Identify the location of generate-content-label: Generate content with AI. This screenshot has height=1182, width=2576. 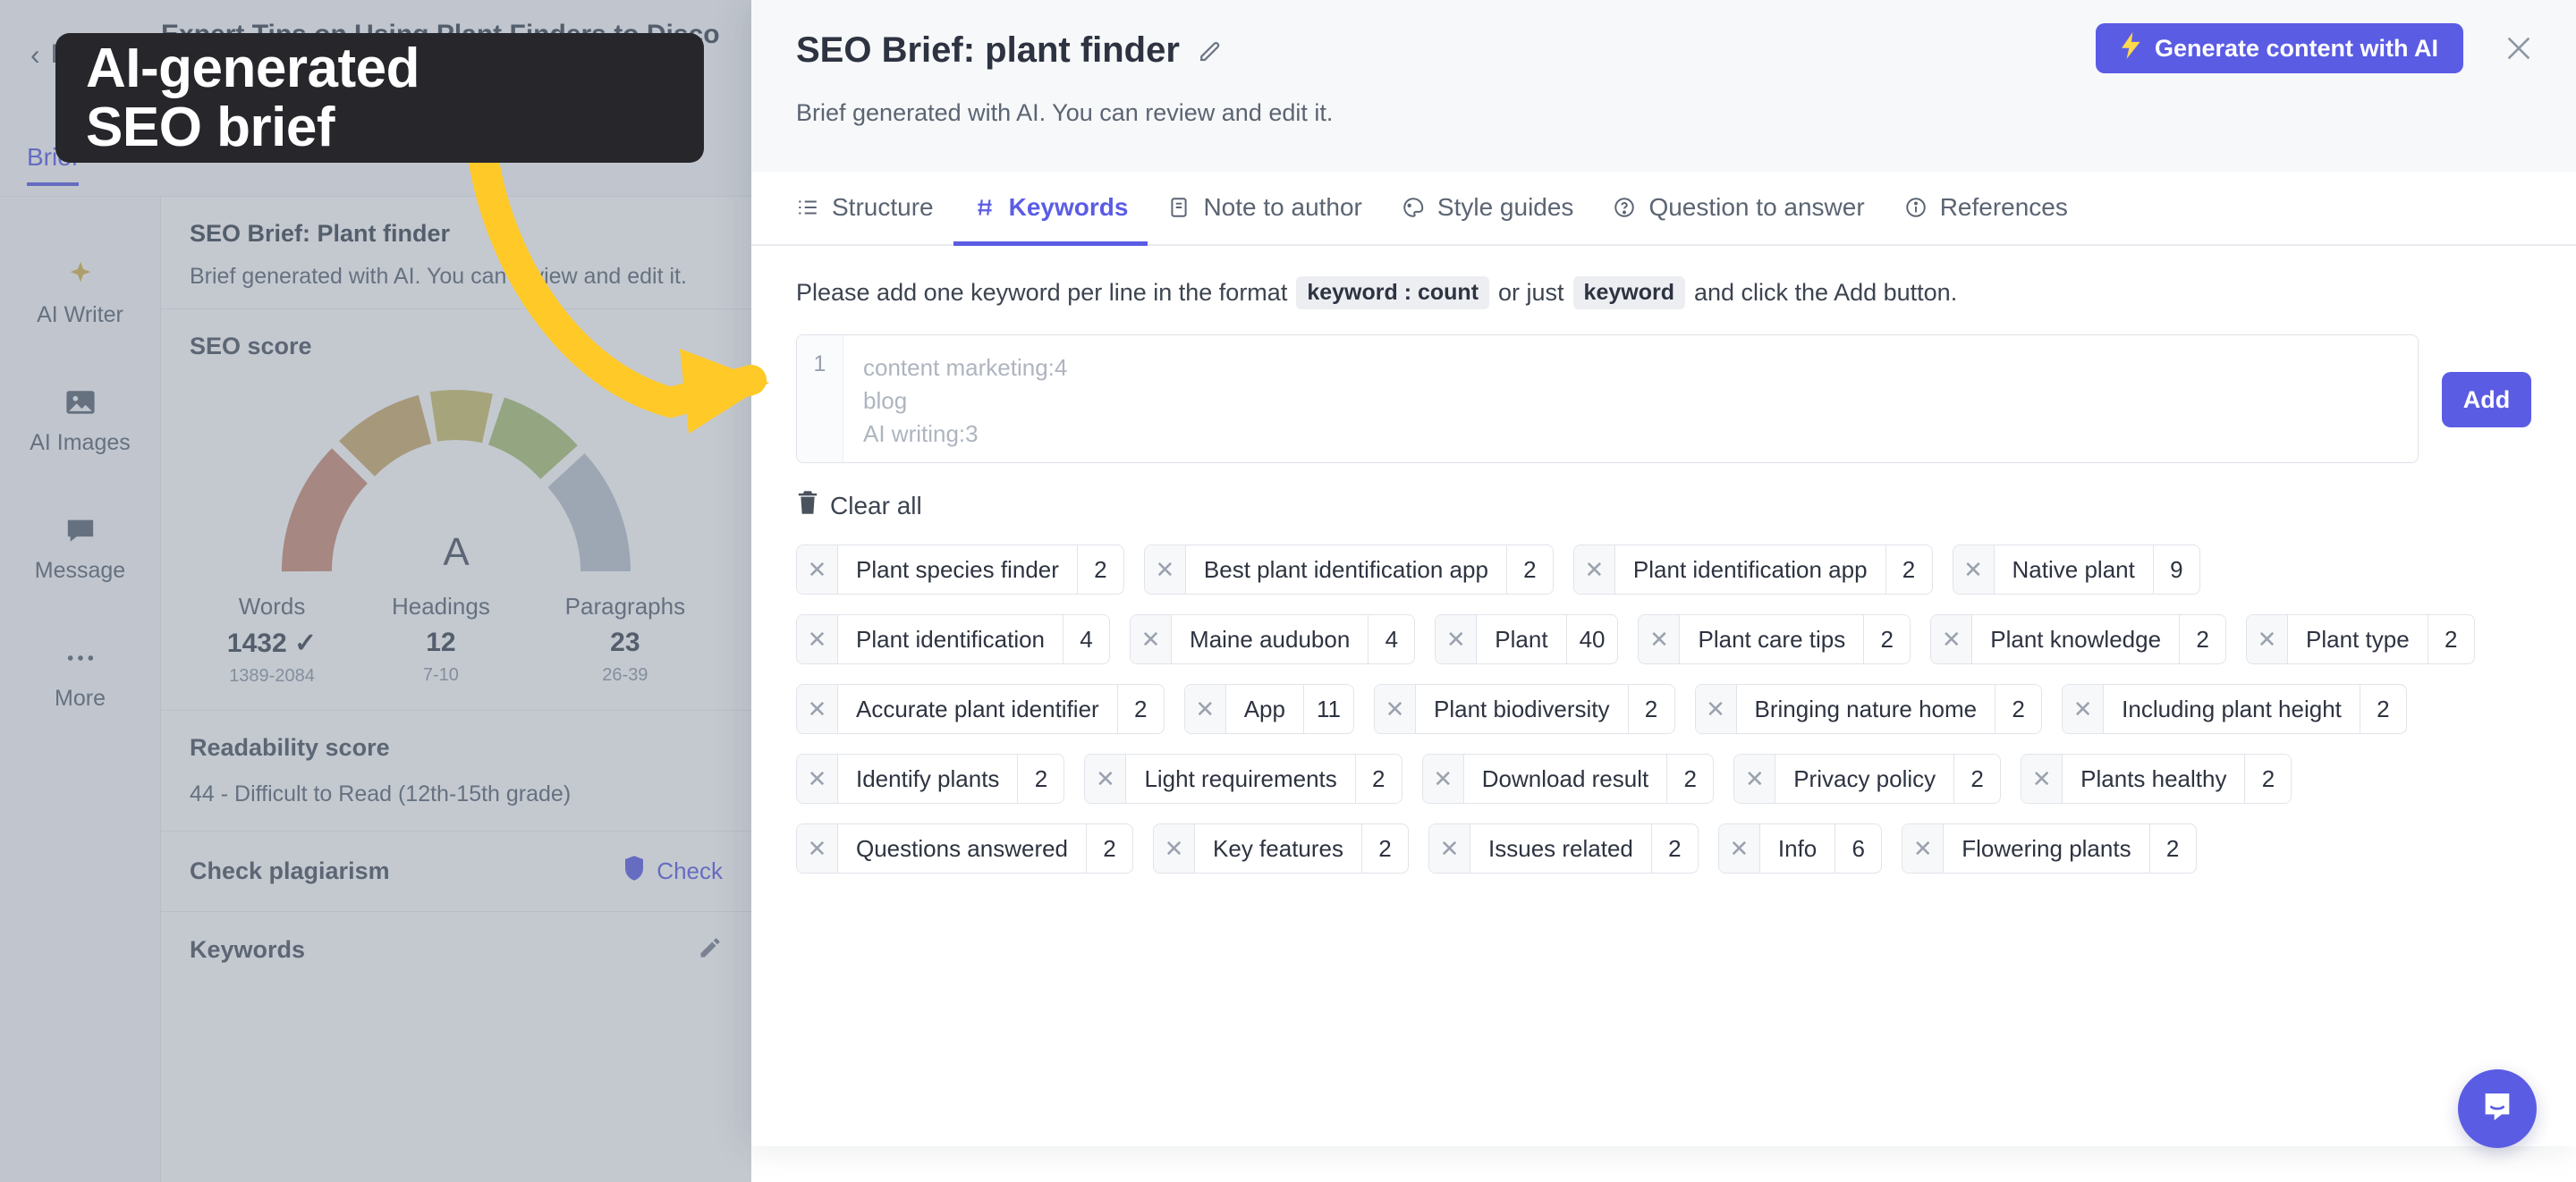
(2296, 48).